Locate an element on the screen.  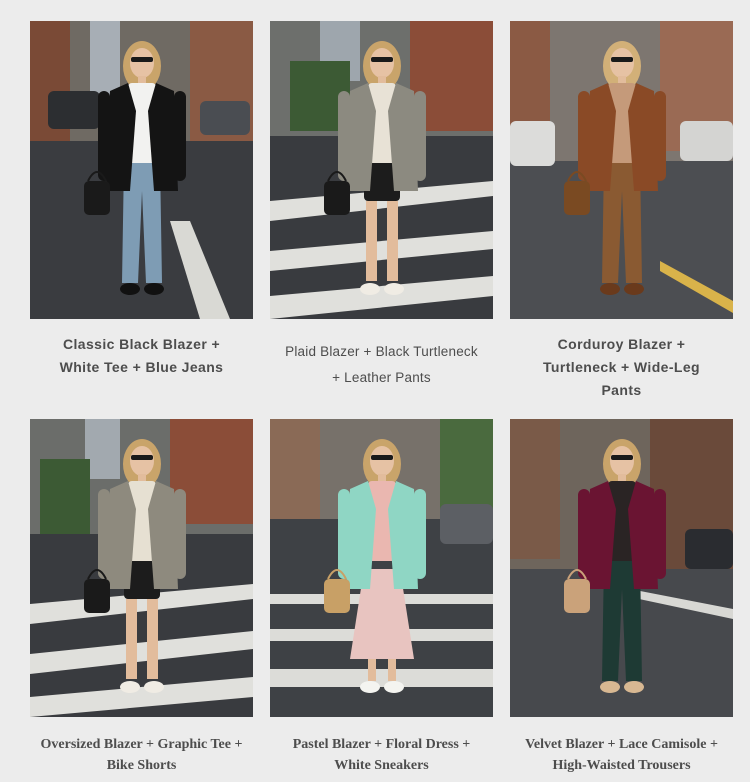
caption-line: Bike Shorts is located at coordinates (141, 765).